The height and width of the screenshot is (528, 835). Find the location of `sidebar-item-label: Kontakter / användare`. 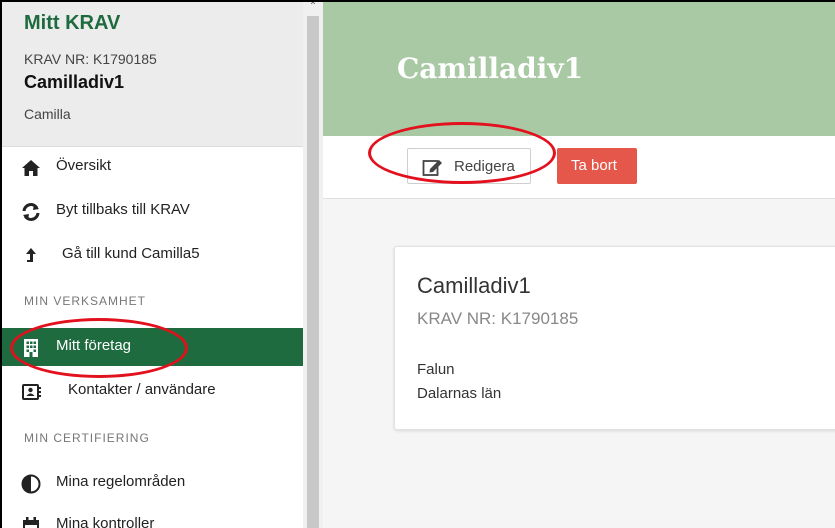

sidebar-item-label: Kontakter / användare is located at coordinates (142, 389).